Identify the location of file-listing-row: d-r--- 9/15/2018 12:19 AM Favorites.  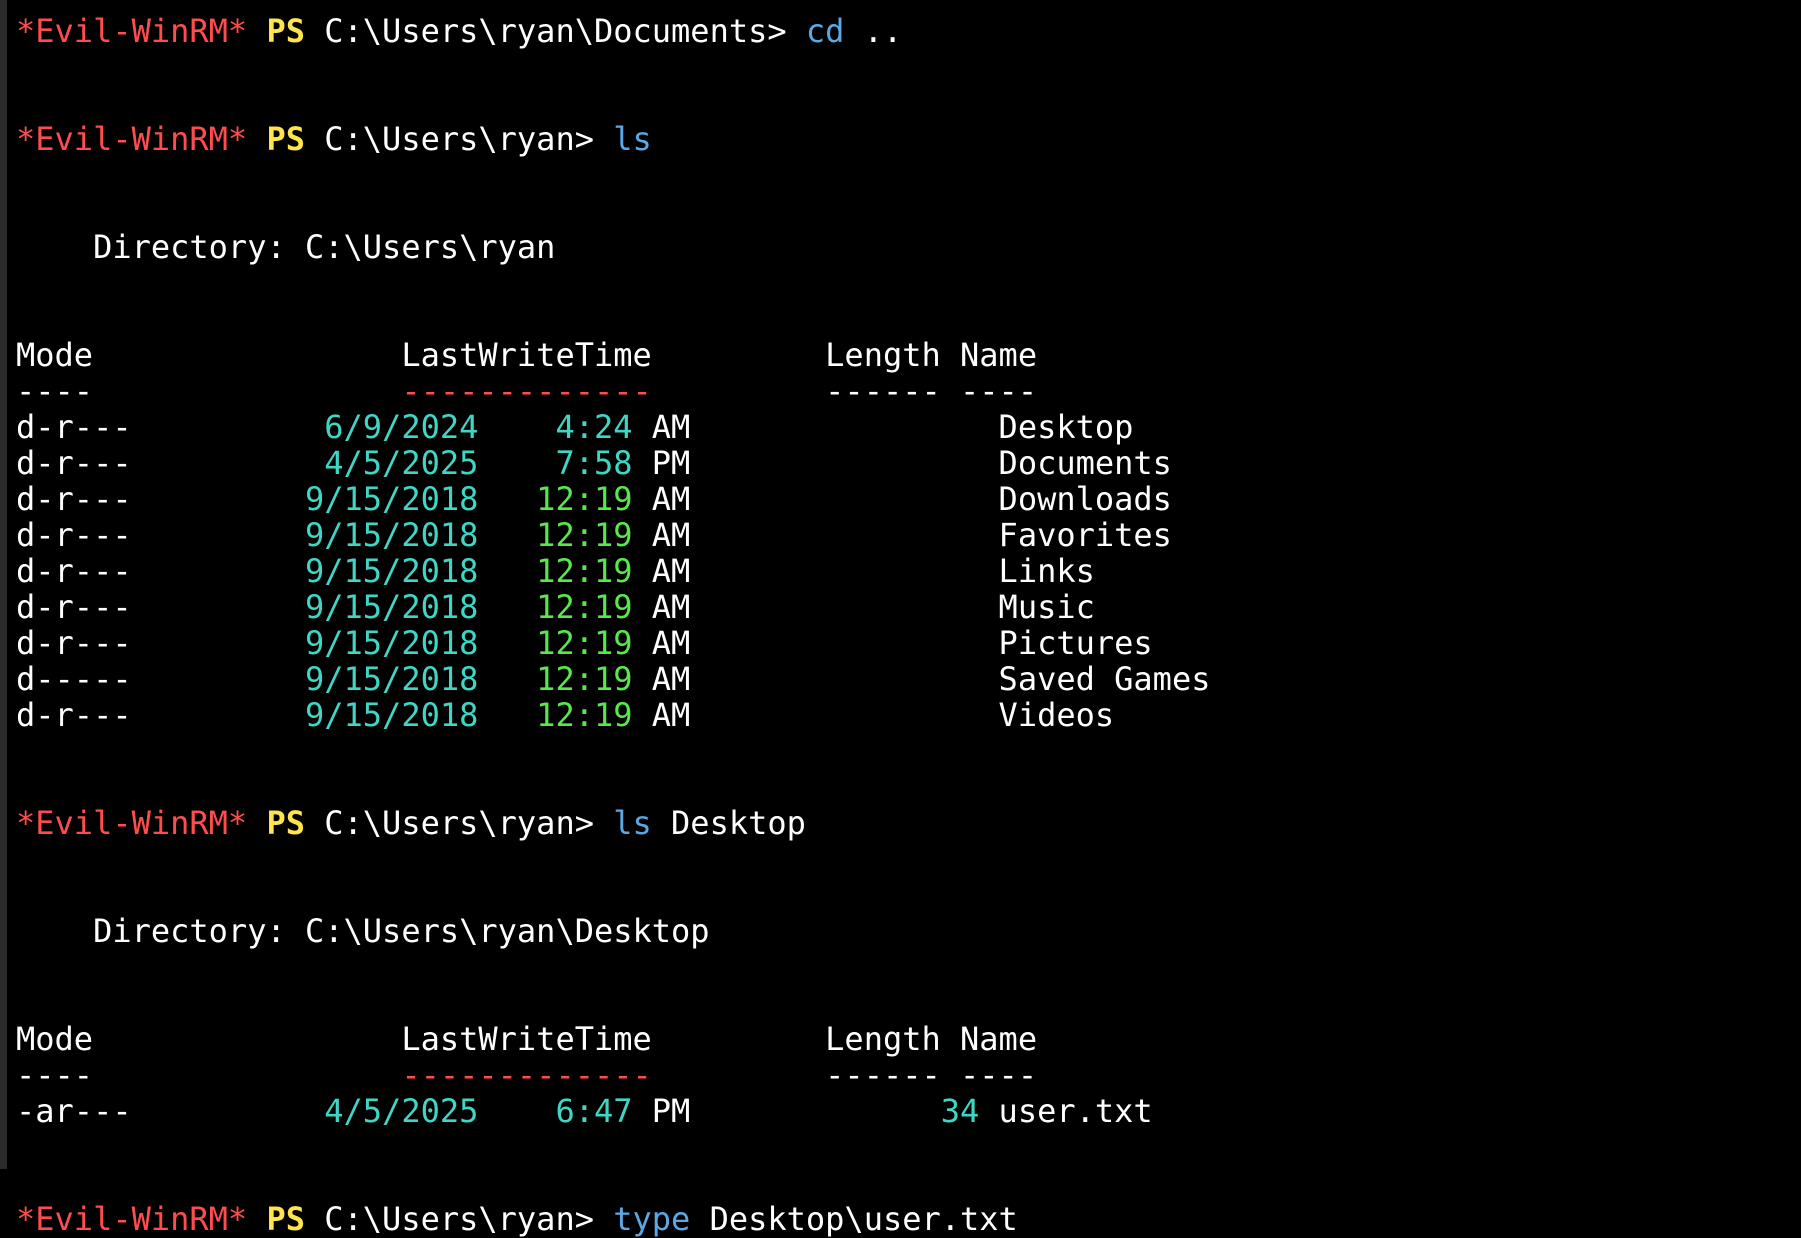
(904, 535).